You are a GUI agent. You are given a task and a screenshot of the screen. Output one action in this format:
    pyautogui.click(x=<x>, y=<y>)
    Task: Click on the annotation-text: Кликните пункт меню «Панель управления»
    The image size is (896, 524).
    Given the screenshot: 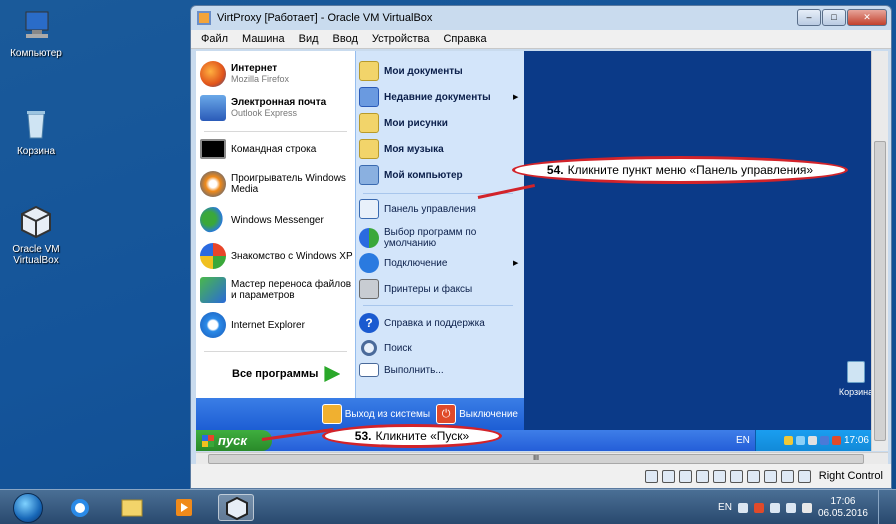 What is the action you would take?
    pyautogui.click(x=690, y=170)
    